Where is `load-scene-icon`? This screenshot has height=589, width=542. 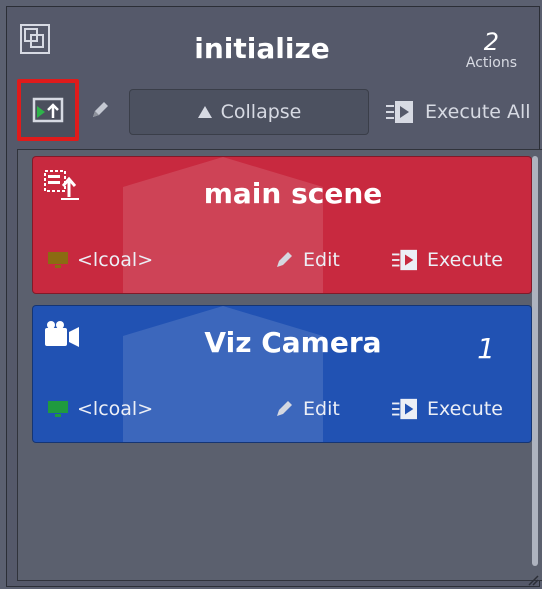 load-scene-icon is located at coordinates (61, 185).